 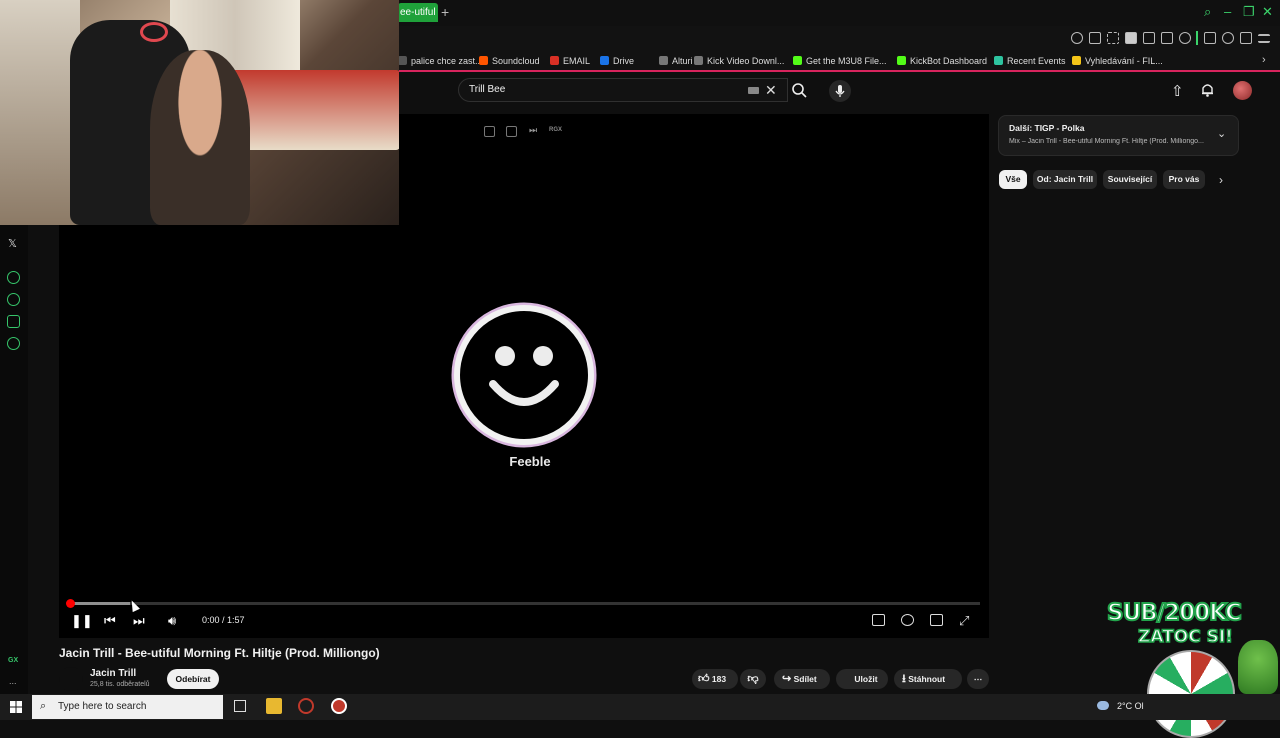 I want to click on share-label: Sdílet, so click(x=805, y=679).